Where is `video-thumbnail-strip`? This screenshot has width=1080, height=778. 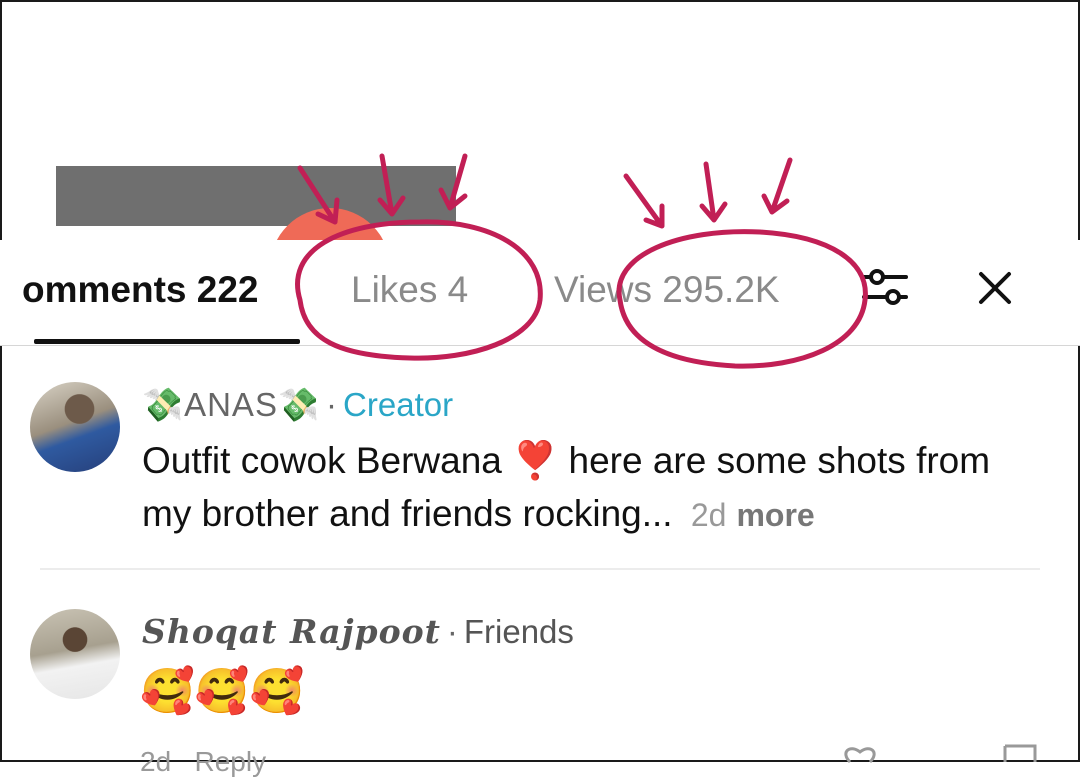
video-thumbnail-strip is located at coordinates (256, 196).